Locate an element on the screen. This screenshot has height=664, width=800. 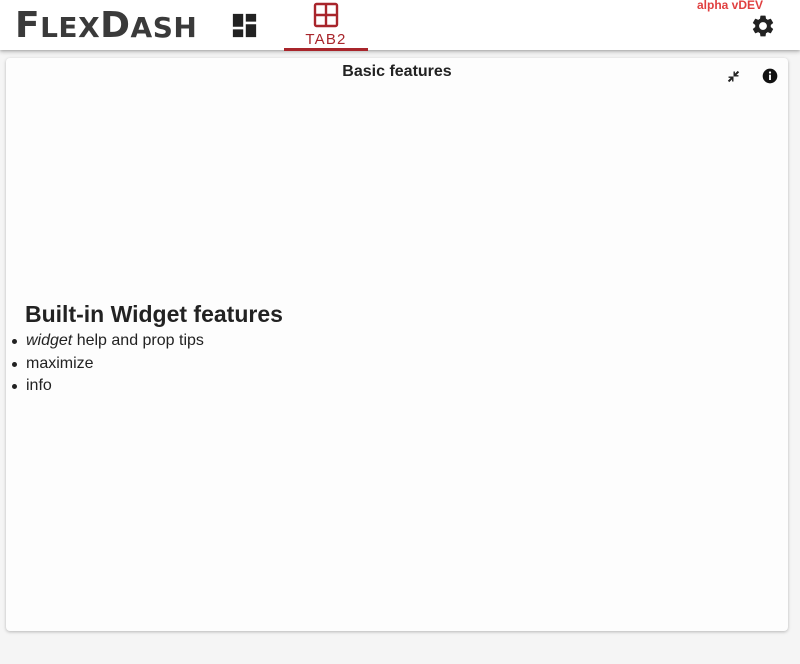
feature-list: widget help and prop tips maximize info is located at coordinates (397, 364).